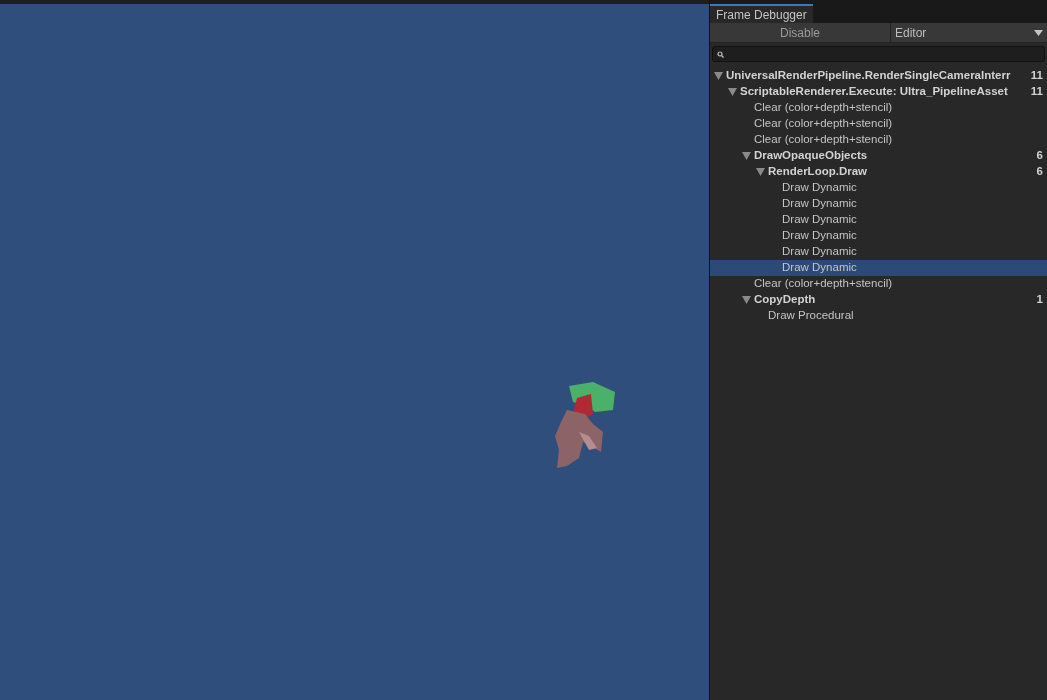  Describe the element at coordinates (878, 172) in the screenshot. I see `tree-row: RenderLoop.Draw 6` at that location.